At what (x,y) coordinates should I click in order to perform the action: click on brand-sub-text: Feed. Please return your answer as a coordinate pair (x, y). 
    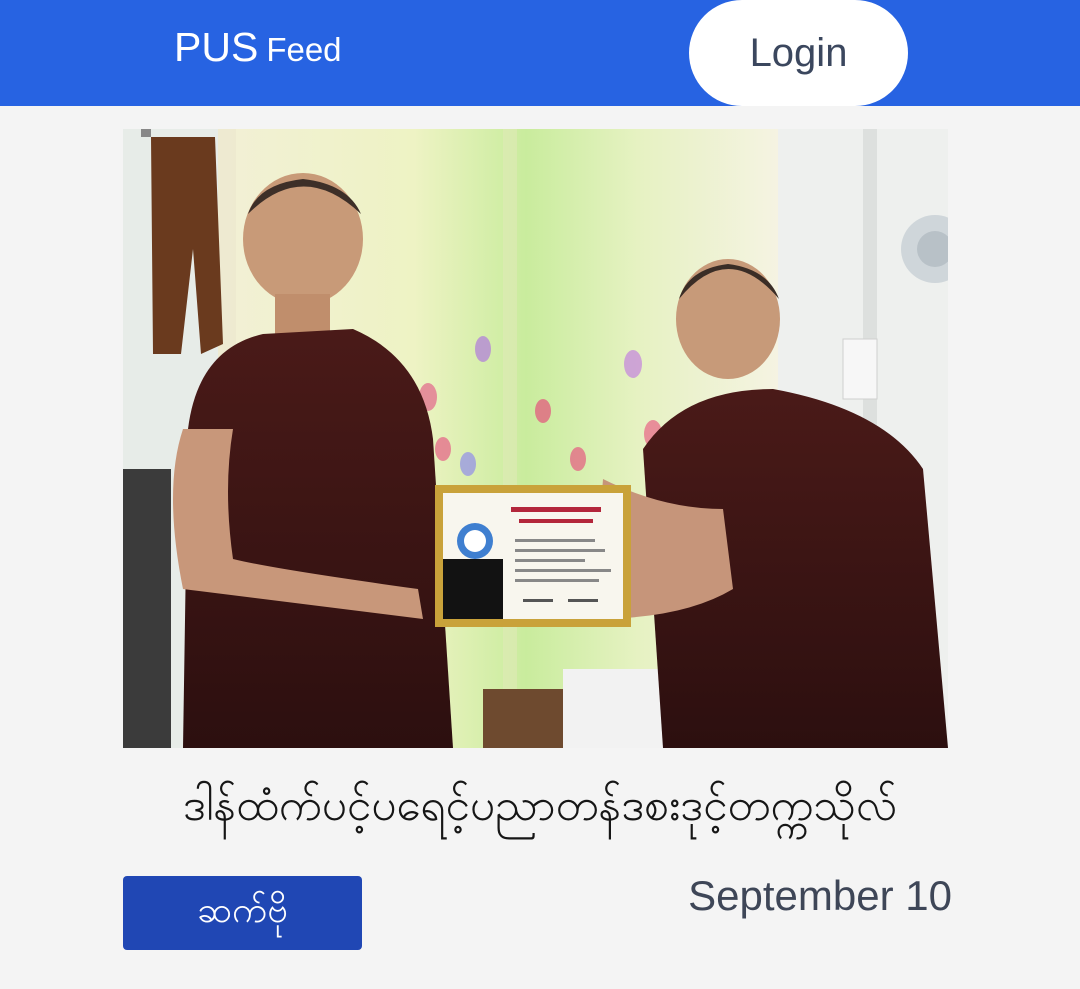
    Looking at the image, I should click on (304, 49).